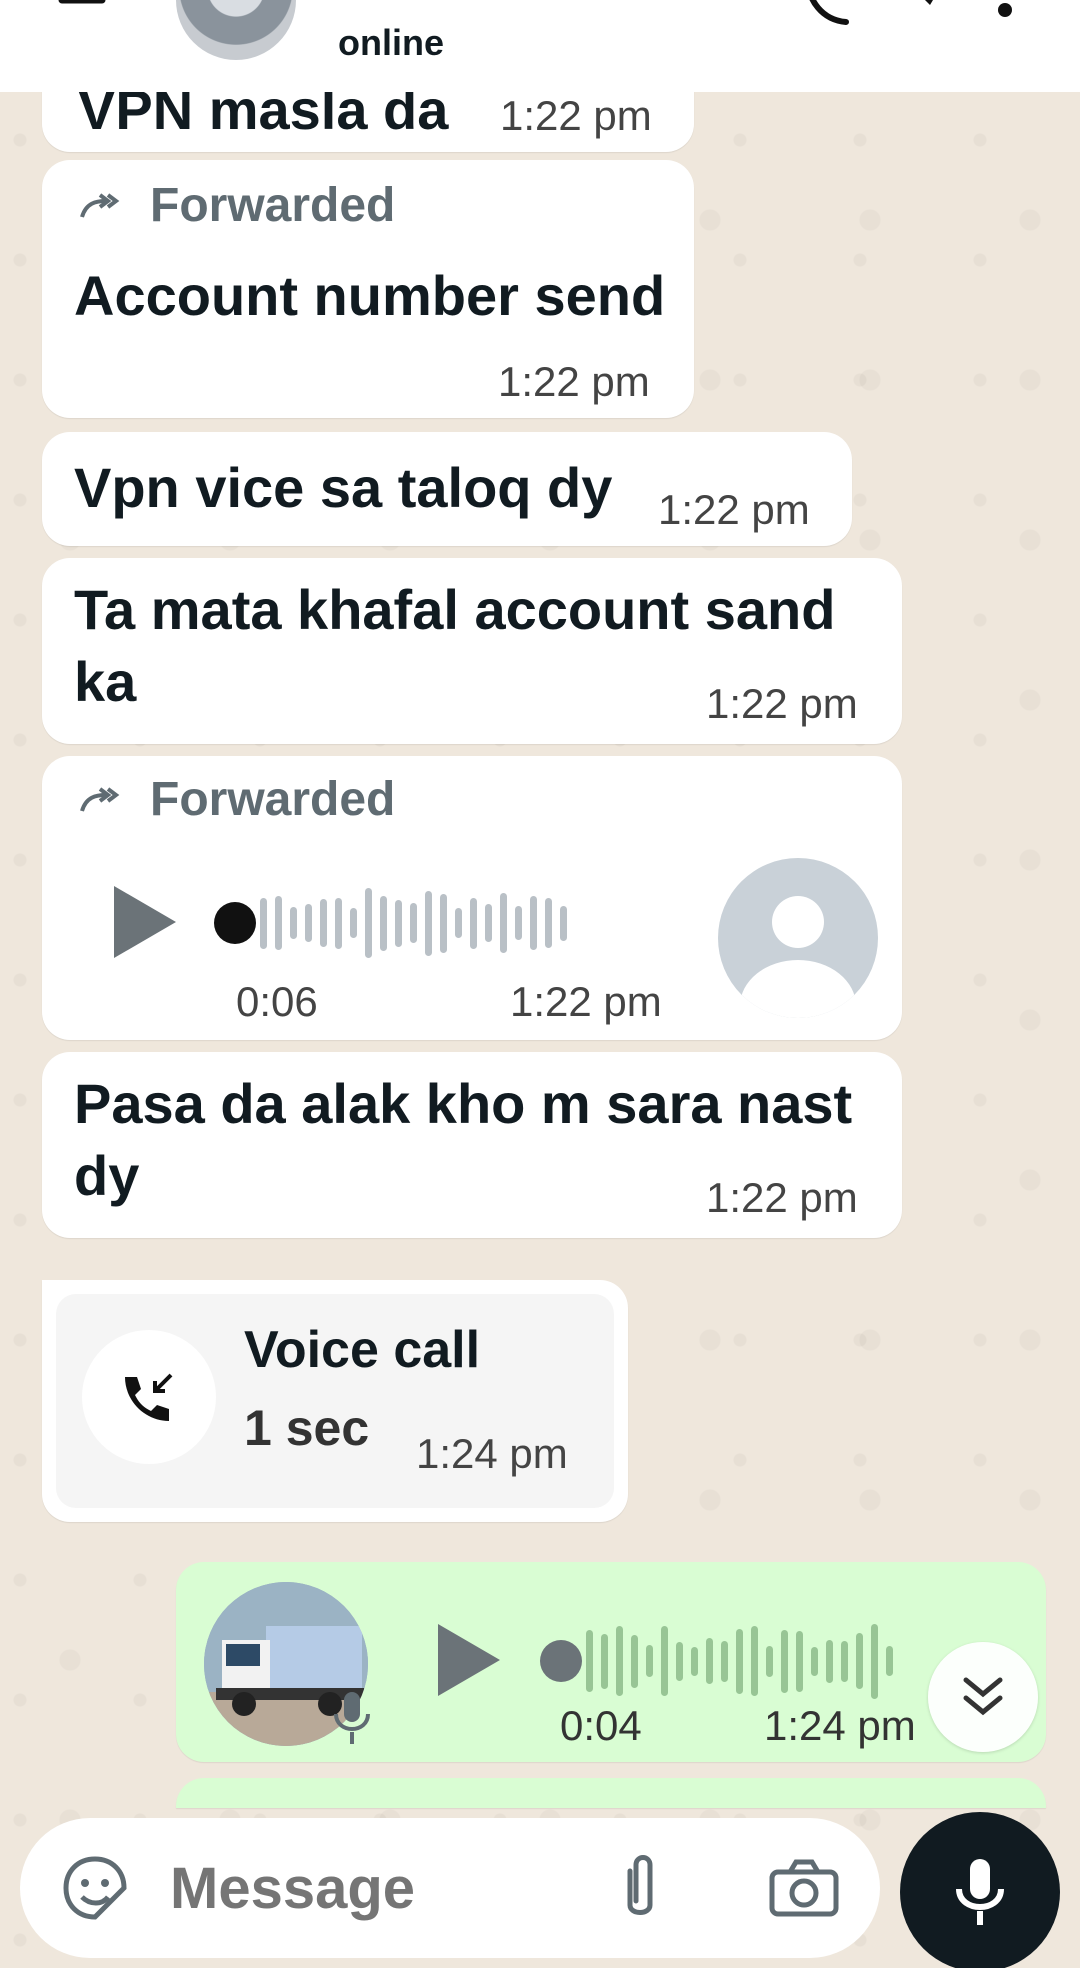 The image size is (1080, 1968). I want to click on attach-icon, so click(640, 1888).